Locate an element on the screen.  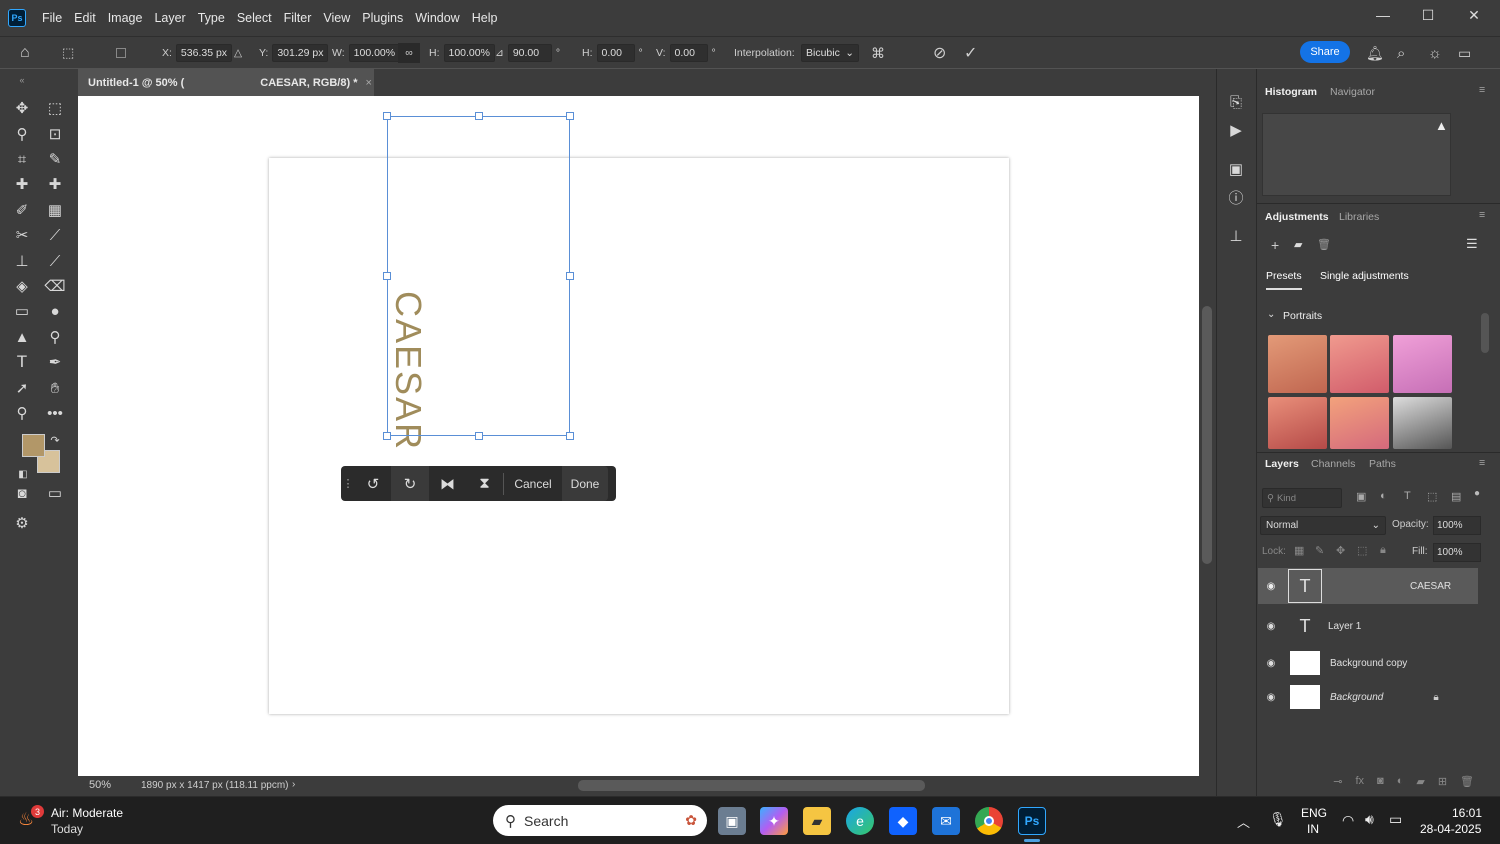
layer-row: ◉ Background copy is located at coordinates (1368, 663).